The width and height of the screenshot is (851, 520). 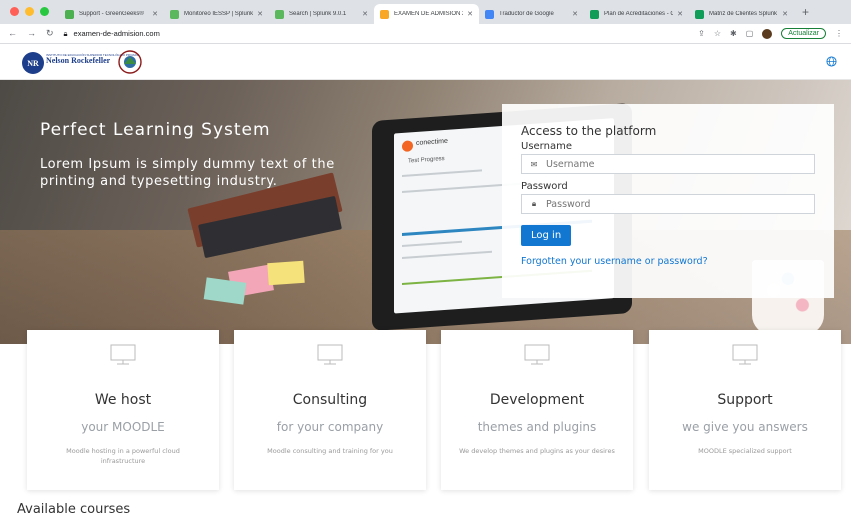 What do you see at coordinates (69, 14) in the screenshot?
I see `greengeeks-favicon-icon` at bounding box center [69, 14].